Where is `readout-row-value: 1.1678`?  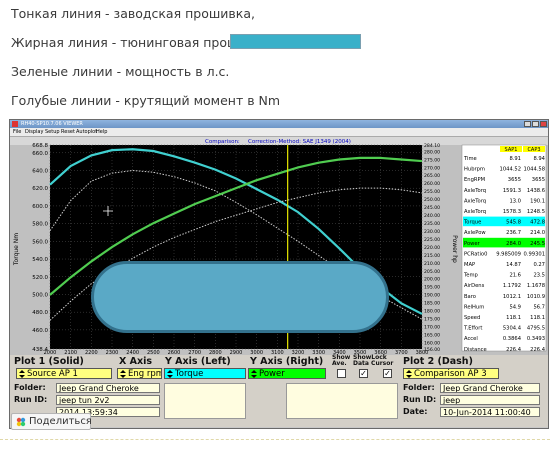 readout-row-value: 1.1678 is located at coordinates (536, 286).